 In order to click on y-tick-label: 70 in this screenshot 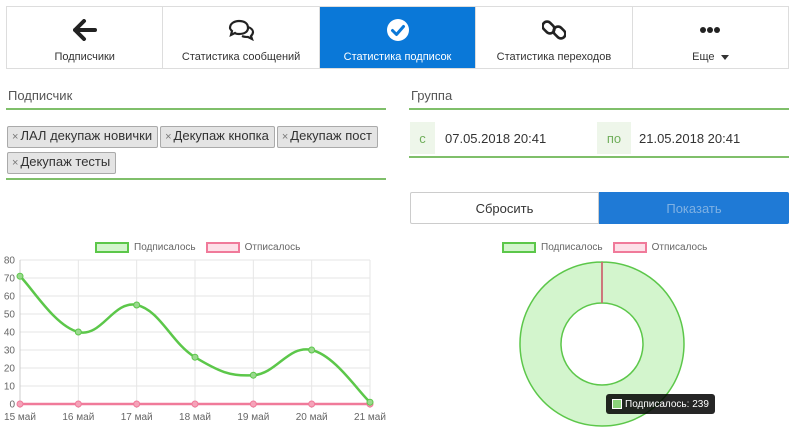, I will do `click(10, 279)`.